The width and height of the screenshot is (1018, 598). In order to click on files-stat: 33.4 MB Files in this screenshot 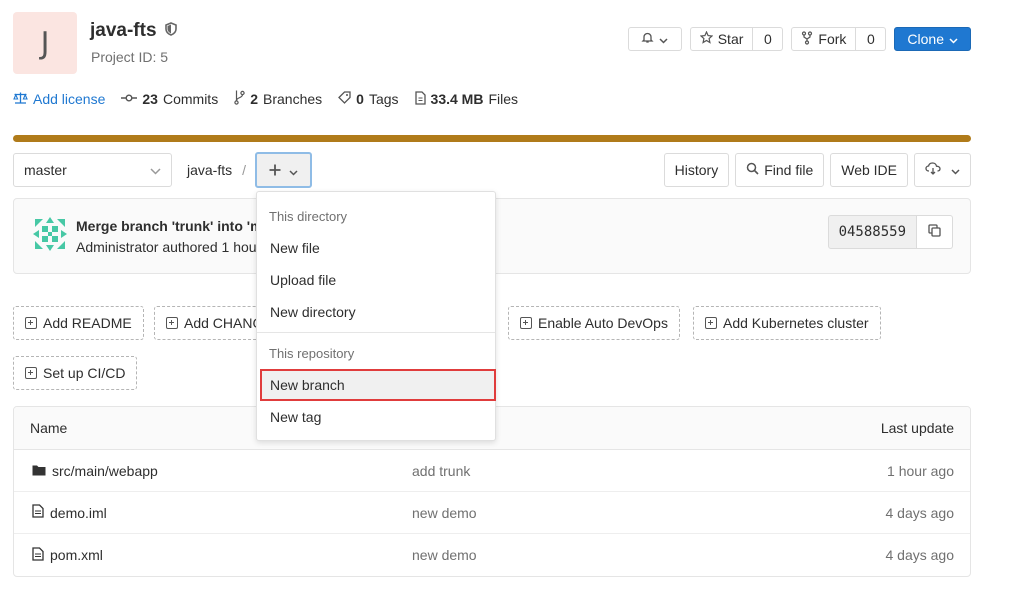, I will do `click(466, 99)`.